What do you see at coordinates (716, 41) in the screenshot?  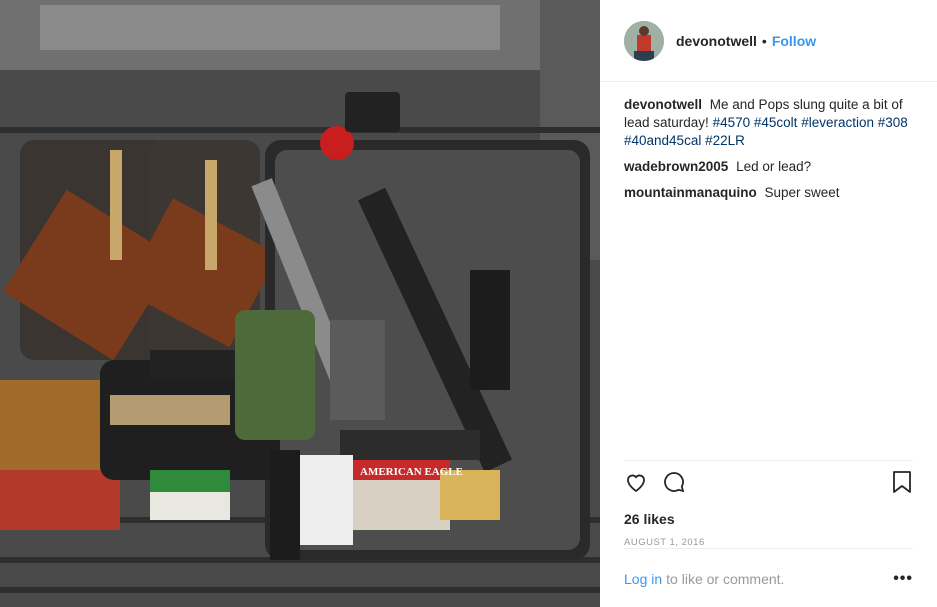 I see `header-username: devonotwell` at bounding box center [716, 41].